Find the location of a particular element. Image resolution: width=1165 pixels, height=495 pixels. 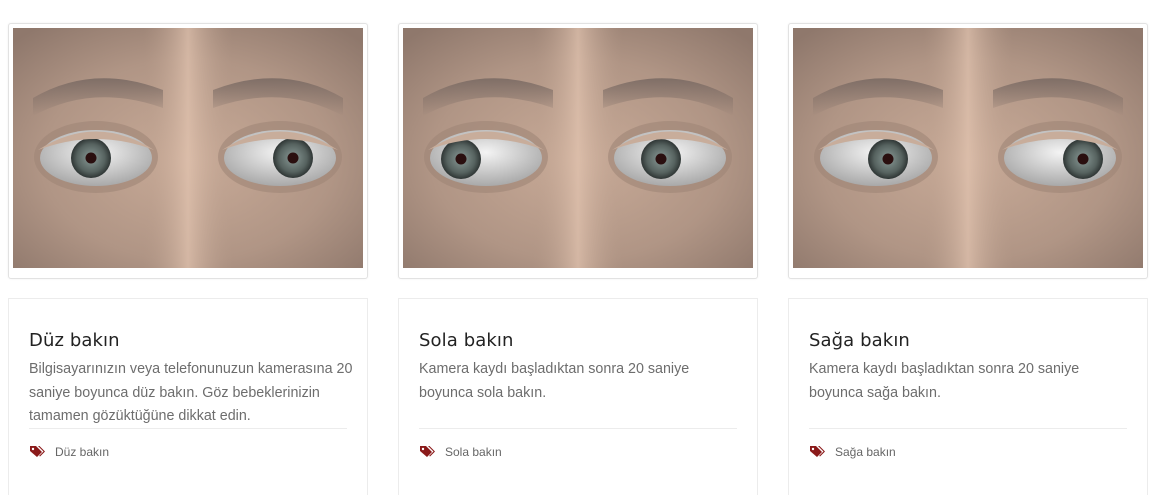

card-title: Sağa bakın is located at coordinates (859, 340).